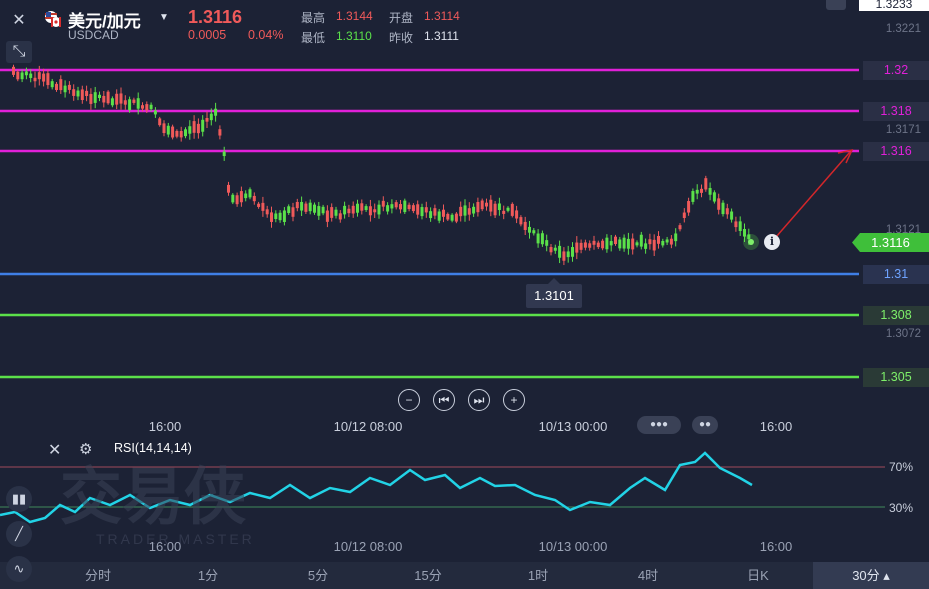  Describe the element at coordinates (208, 575) in the screenshot. I see `timeframe-item: 1分` at that location.